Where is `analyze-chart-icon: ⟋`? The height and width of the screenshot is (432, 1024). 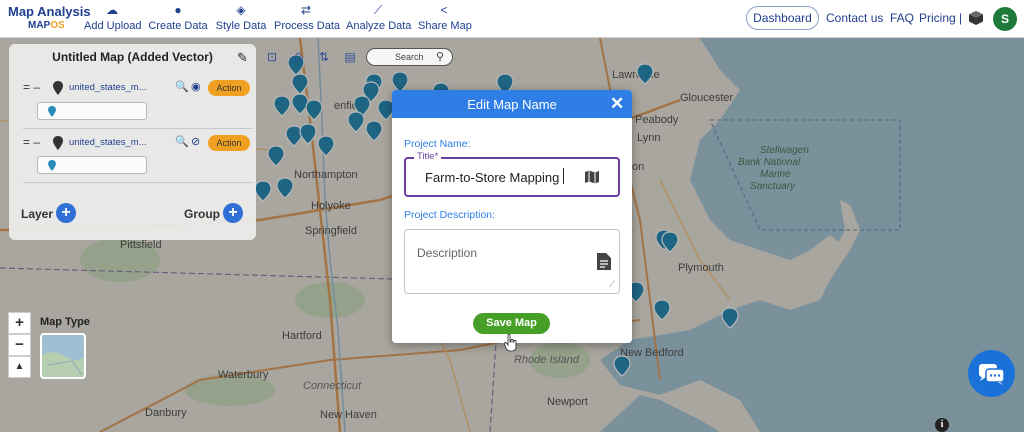 analyze-chart-icon: ⟋ is located at coordinates (378, 10).